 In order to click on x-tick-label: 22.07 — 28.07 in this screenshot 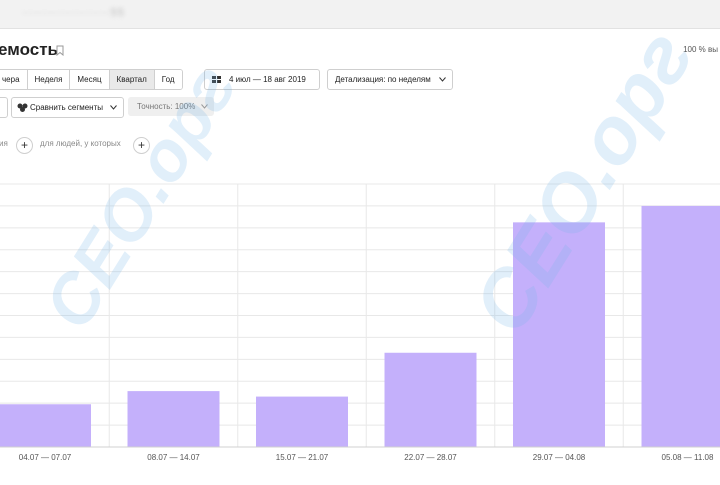, I will do `click(430, 457)`.